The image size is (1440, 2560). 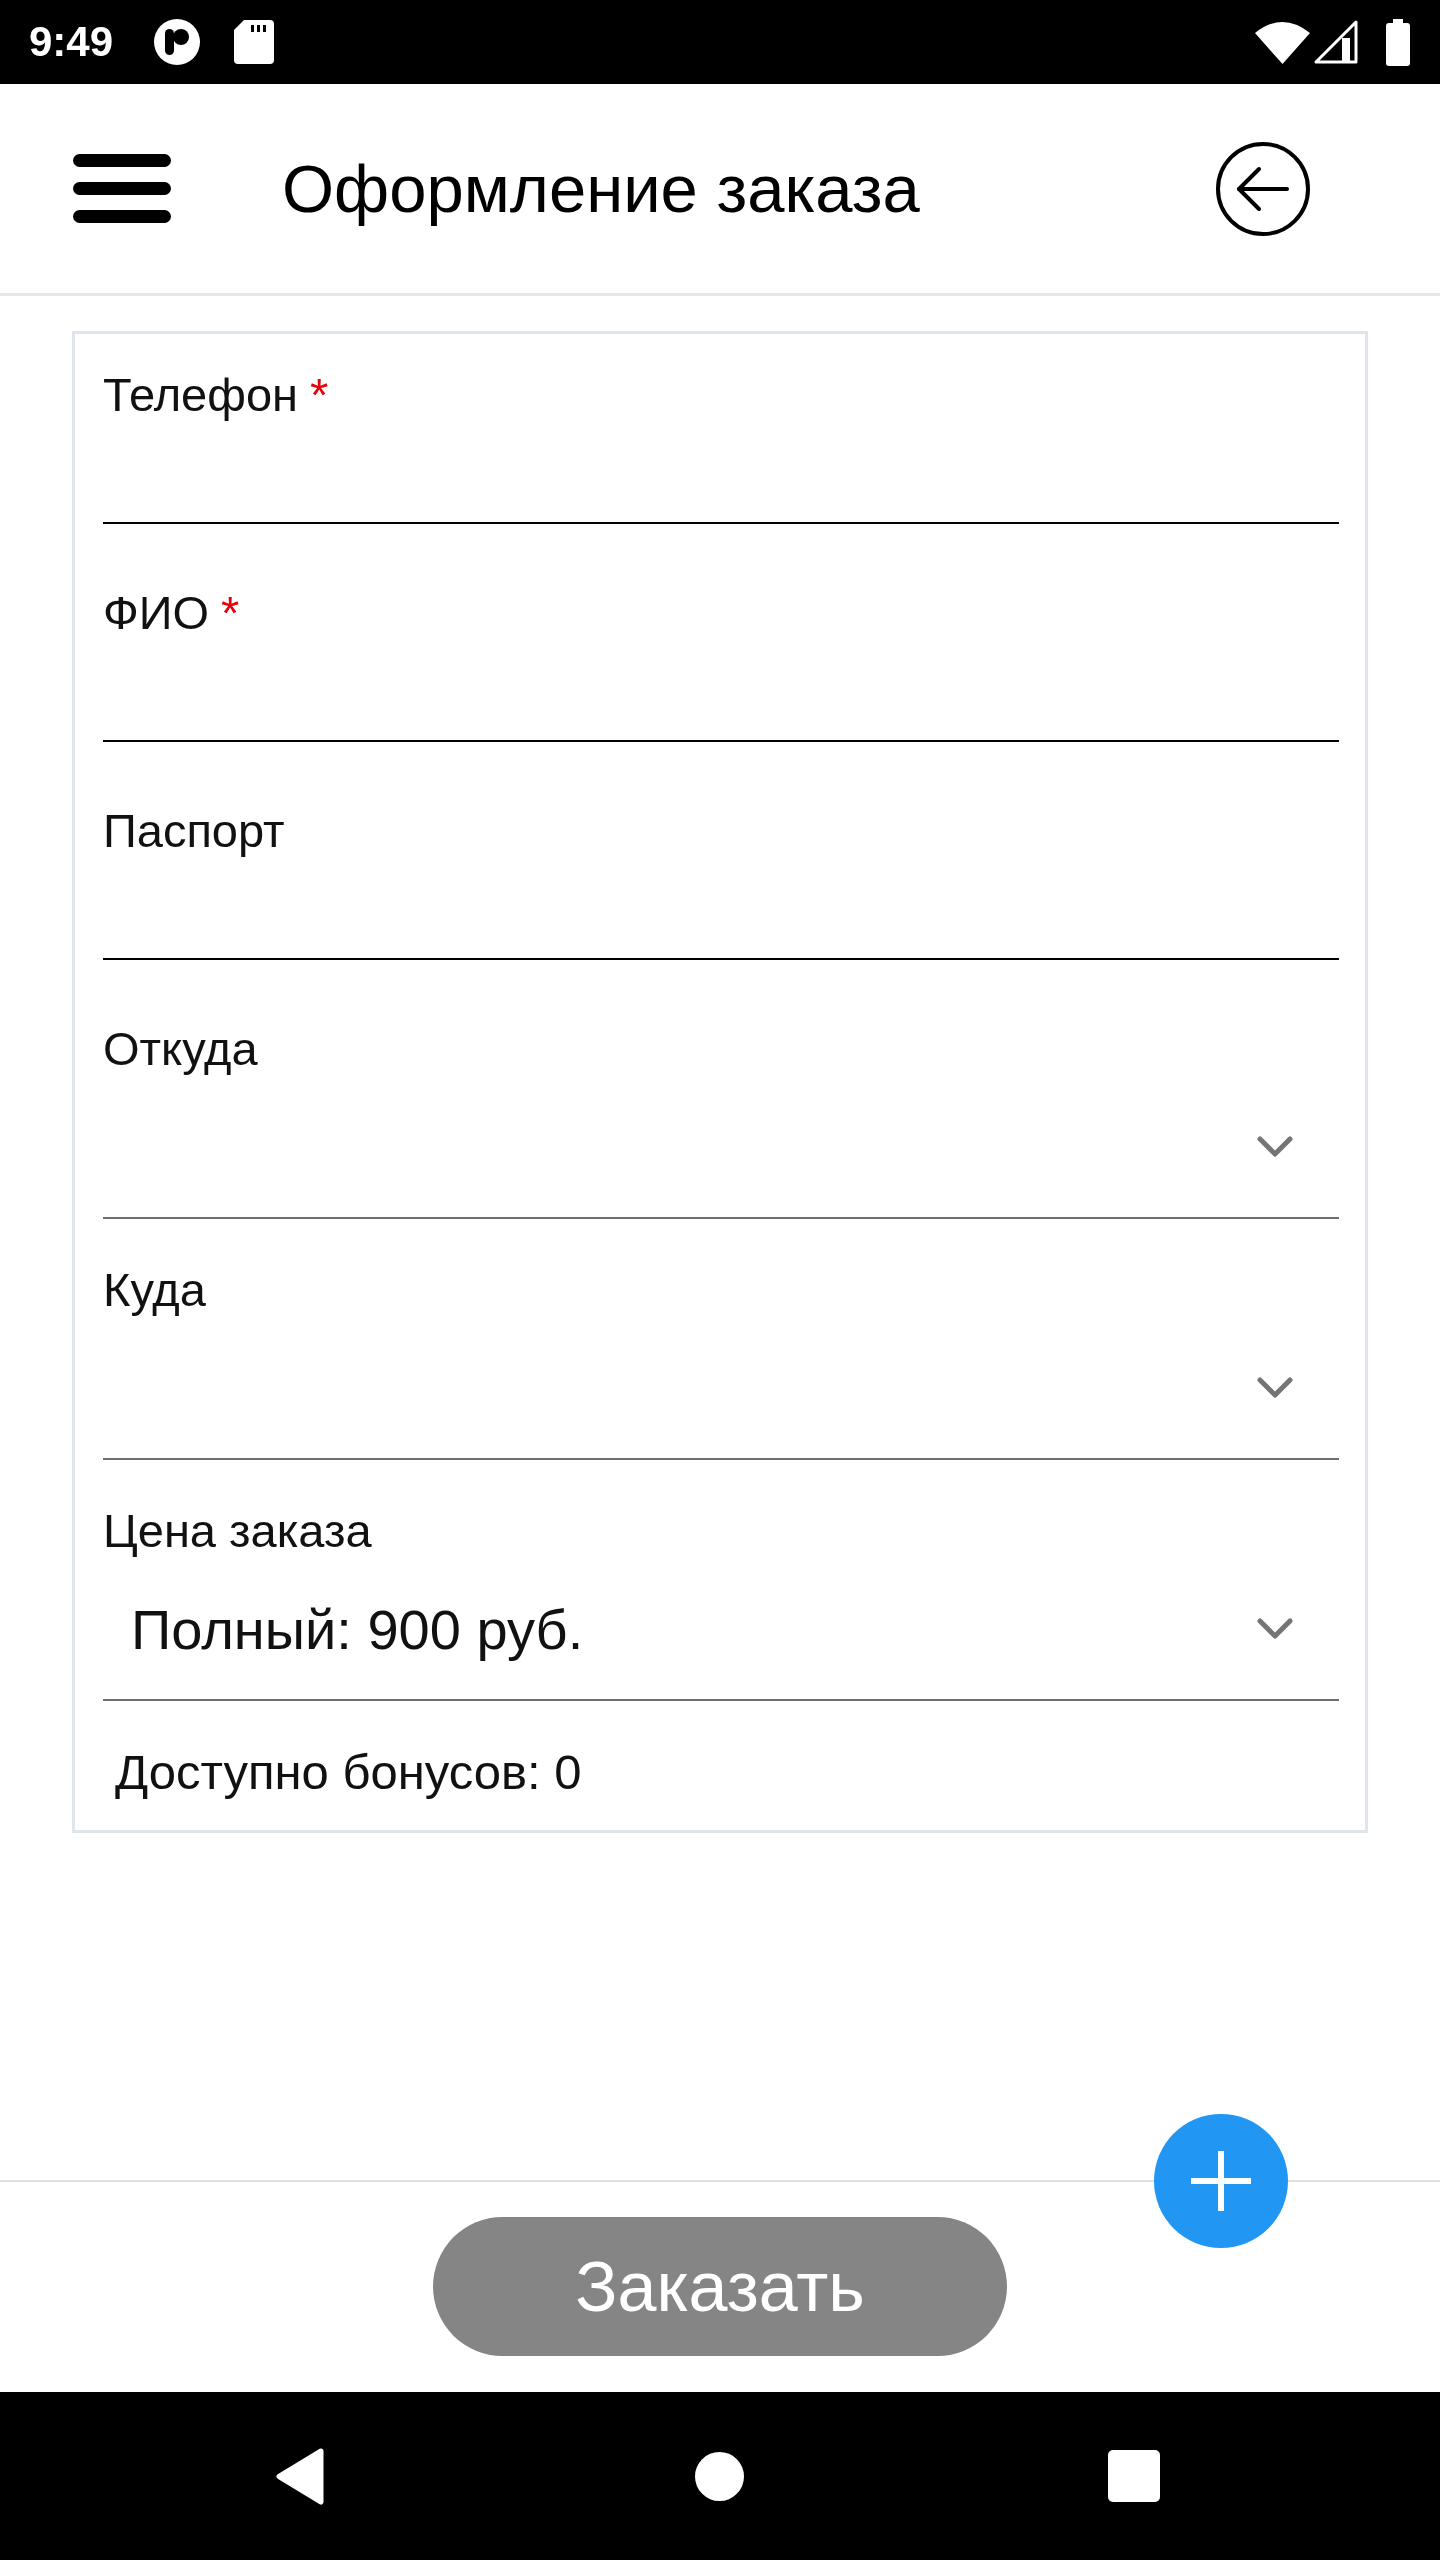 I want to click on status-time: 9:49, so click(x=71, y=42).